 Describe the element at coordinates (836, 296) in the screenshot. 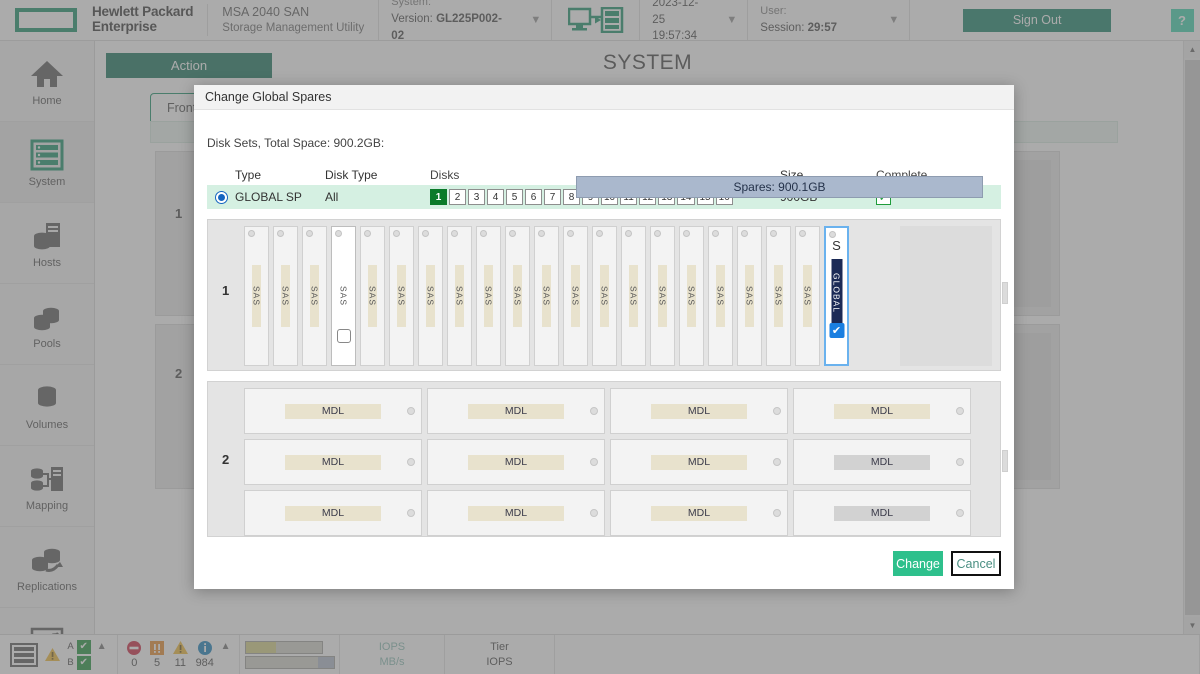

I see `drive-slot-21: S GLOBAL ✔` at that location.